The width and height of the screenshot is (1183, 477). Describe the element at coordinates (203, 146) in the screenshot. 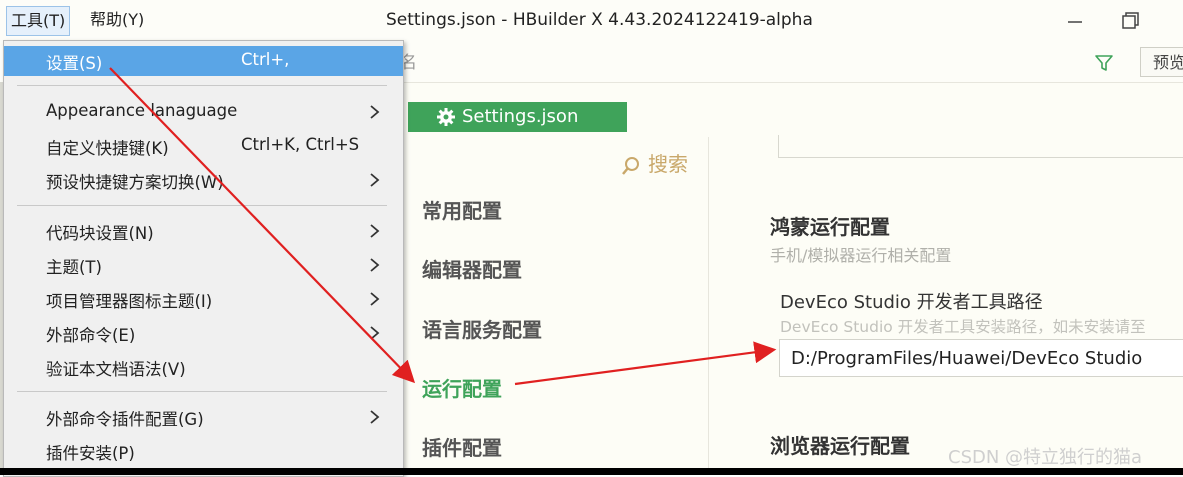

I see `menu-item-custom-shortcuts: 自定义快捷键(K) Ctrl+K, Ctrl+S` at that location.